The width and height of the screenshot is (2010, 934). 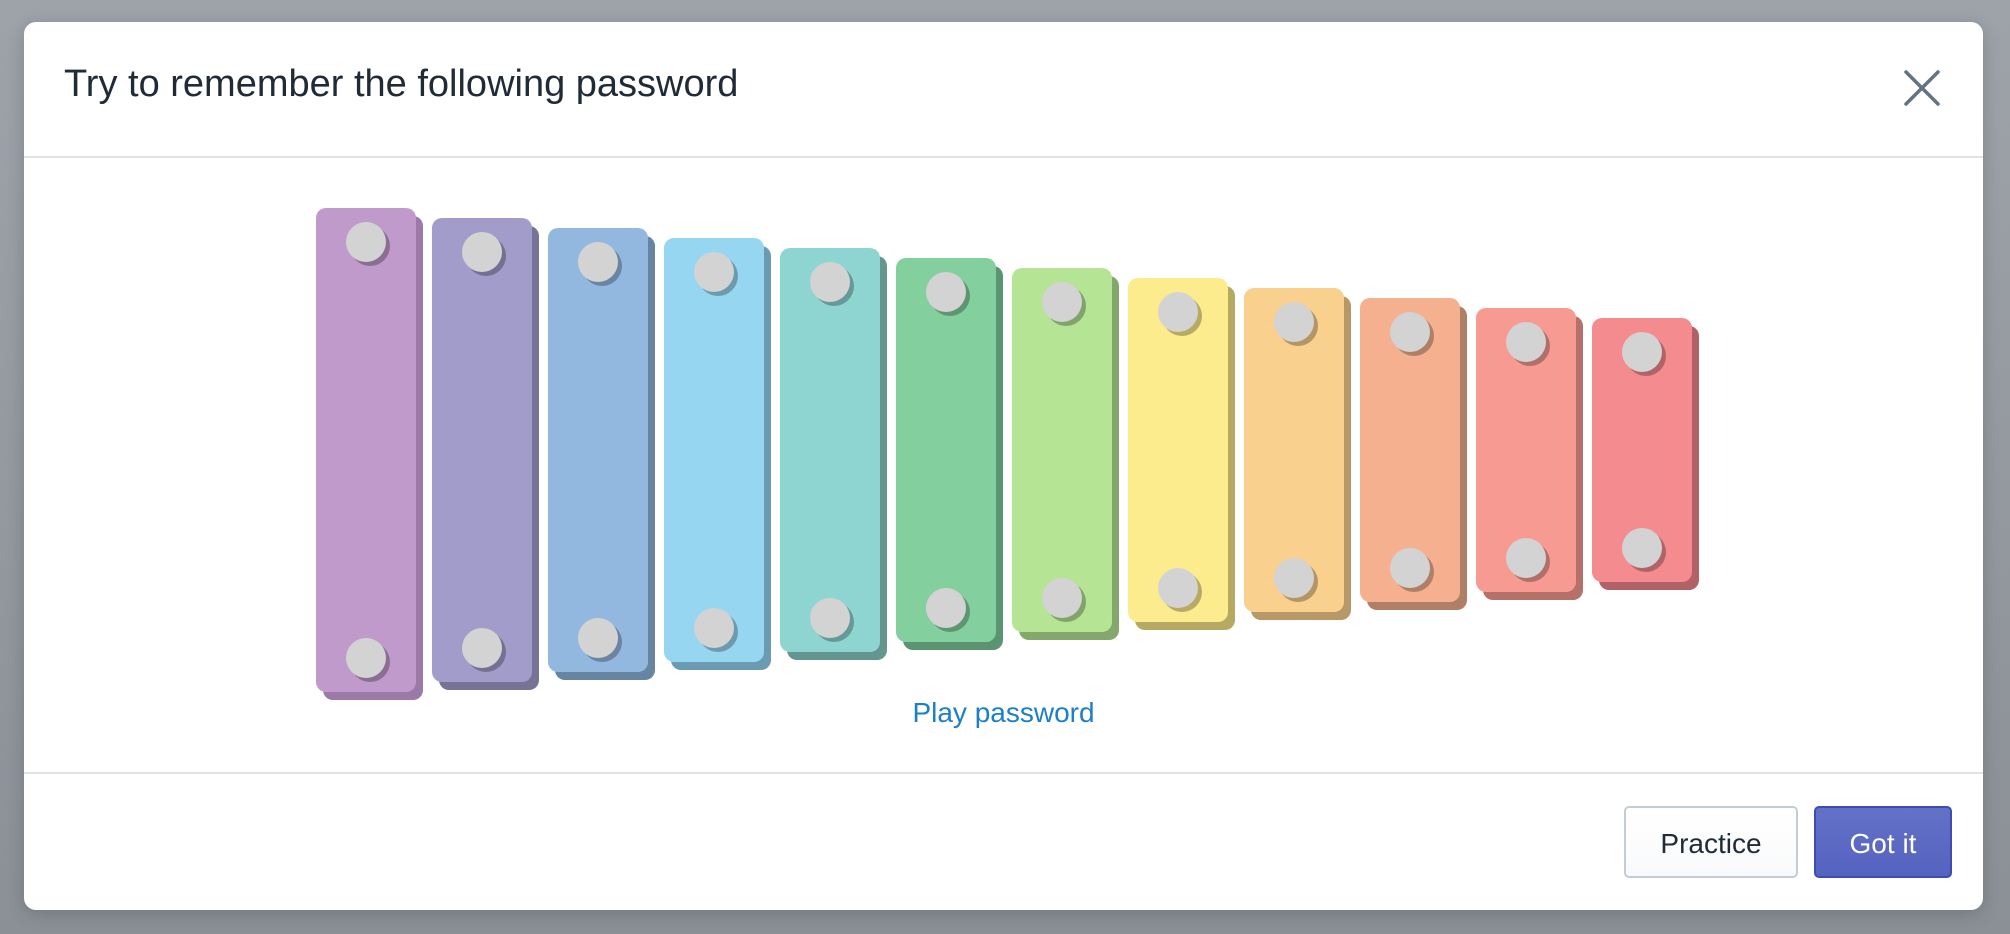 I want to click on got-it-button: Got it, so click(x=1883, y=842).